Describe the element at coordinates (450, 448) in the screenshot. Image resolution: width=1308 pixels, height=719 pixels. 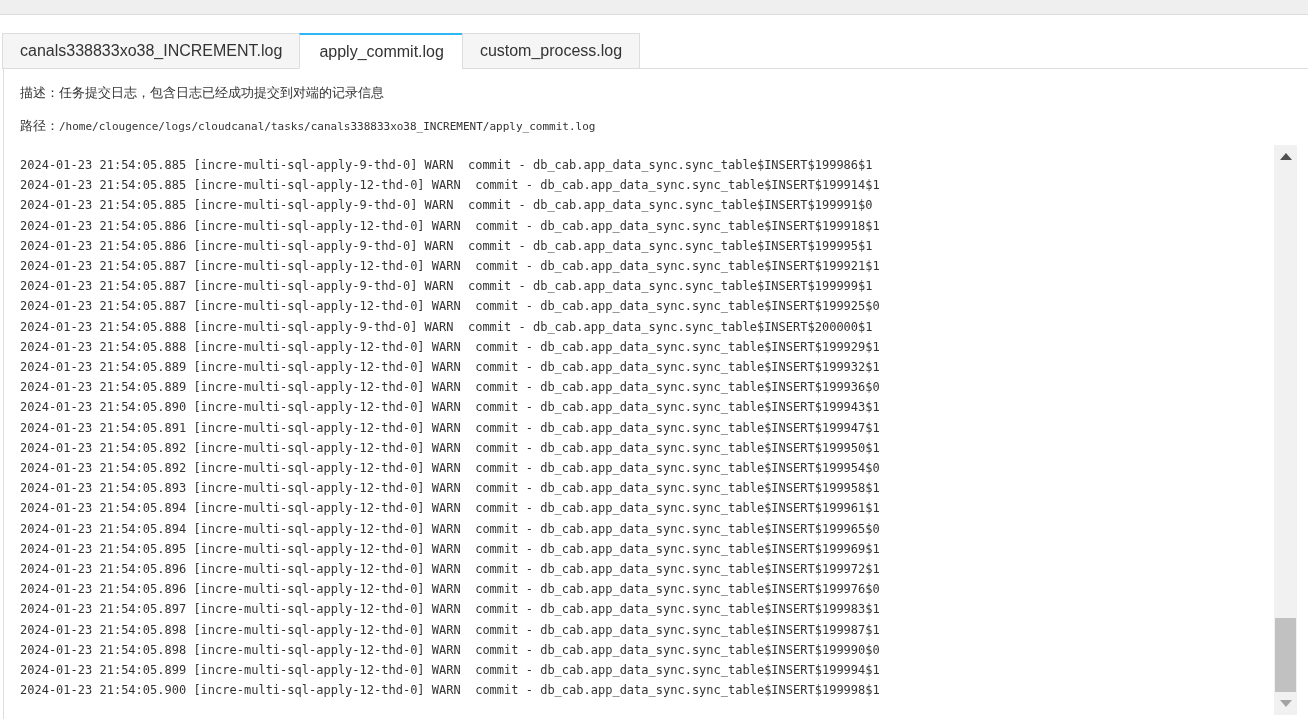
I see `log-line: 2024-01-23 21:54:05.892 [incre-multi-sql-apply-12-thd-0] WARN commit - db_cab.app_data_sync.sync_table$INSERT$199950$1` at that location.